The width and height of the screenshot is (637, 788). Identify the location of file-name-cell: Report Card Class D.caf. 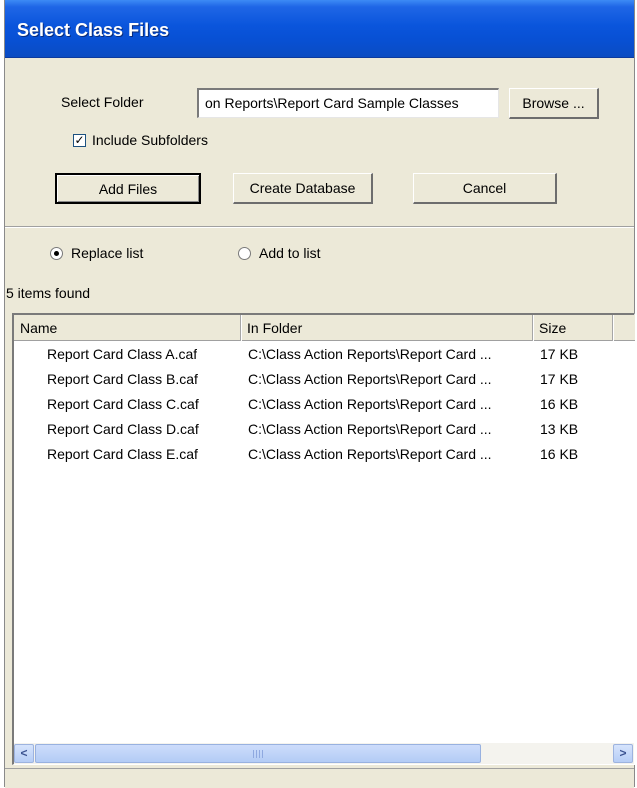
(123, 429).